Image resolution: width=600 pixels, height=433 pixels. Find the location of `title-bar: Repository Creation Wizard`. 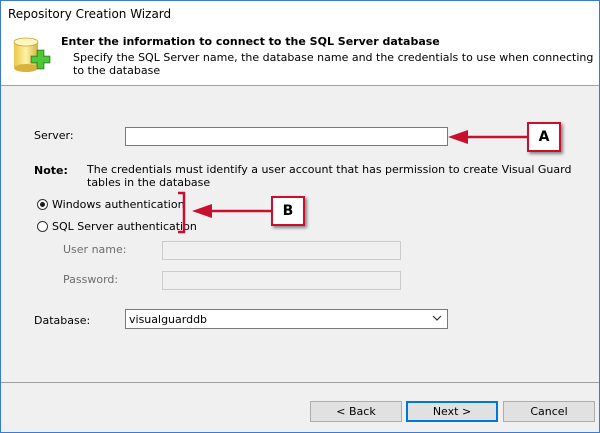

title-bar: Repository Creation Wizard is located at coordinates (300, 14).